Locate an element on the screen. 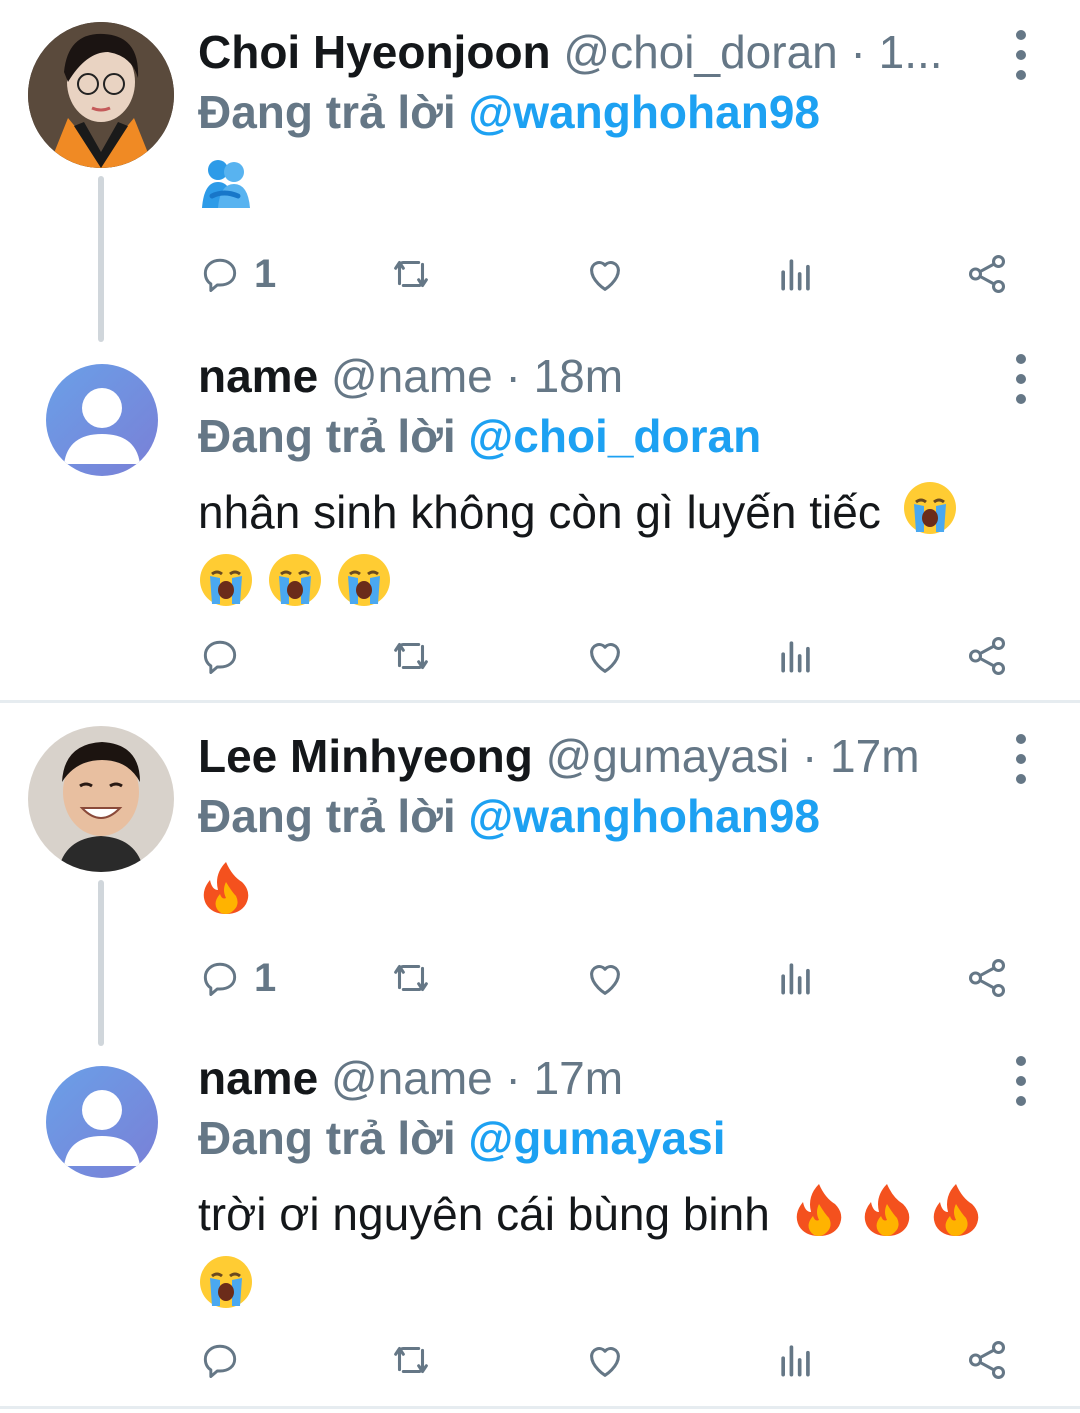  tweet-text-content: trời ơi nguyên cái bùng binh is located at coordinates (484, 1214).